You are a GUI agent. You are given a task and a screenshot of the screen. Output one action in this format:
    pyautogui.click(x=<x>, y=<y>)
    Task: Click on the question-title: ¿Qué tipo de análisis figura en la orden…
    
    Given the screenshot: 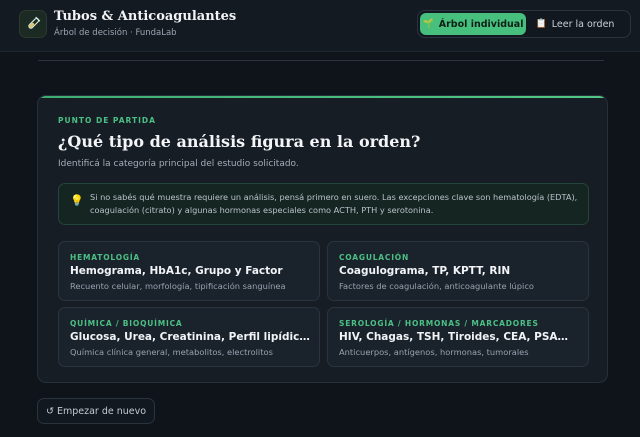 What is the action you would take?
    pyautogui.click(x=239, y=141)
    